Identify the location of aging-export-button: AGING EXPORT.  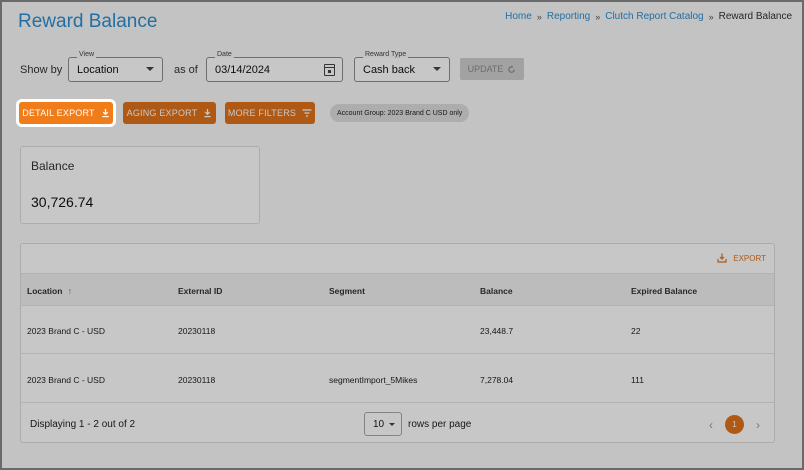
(169, 113).